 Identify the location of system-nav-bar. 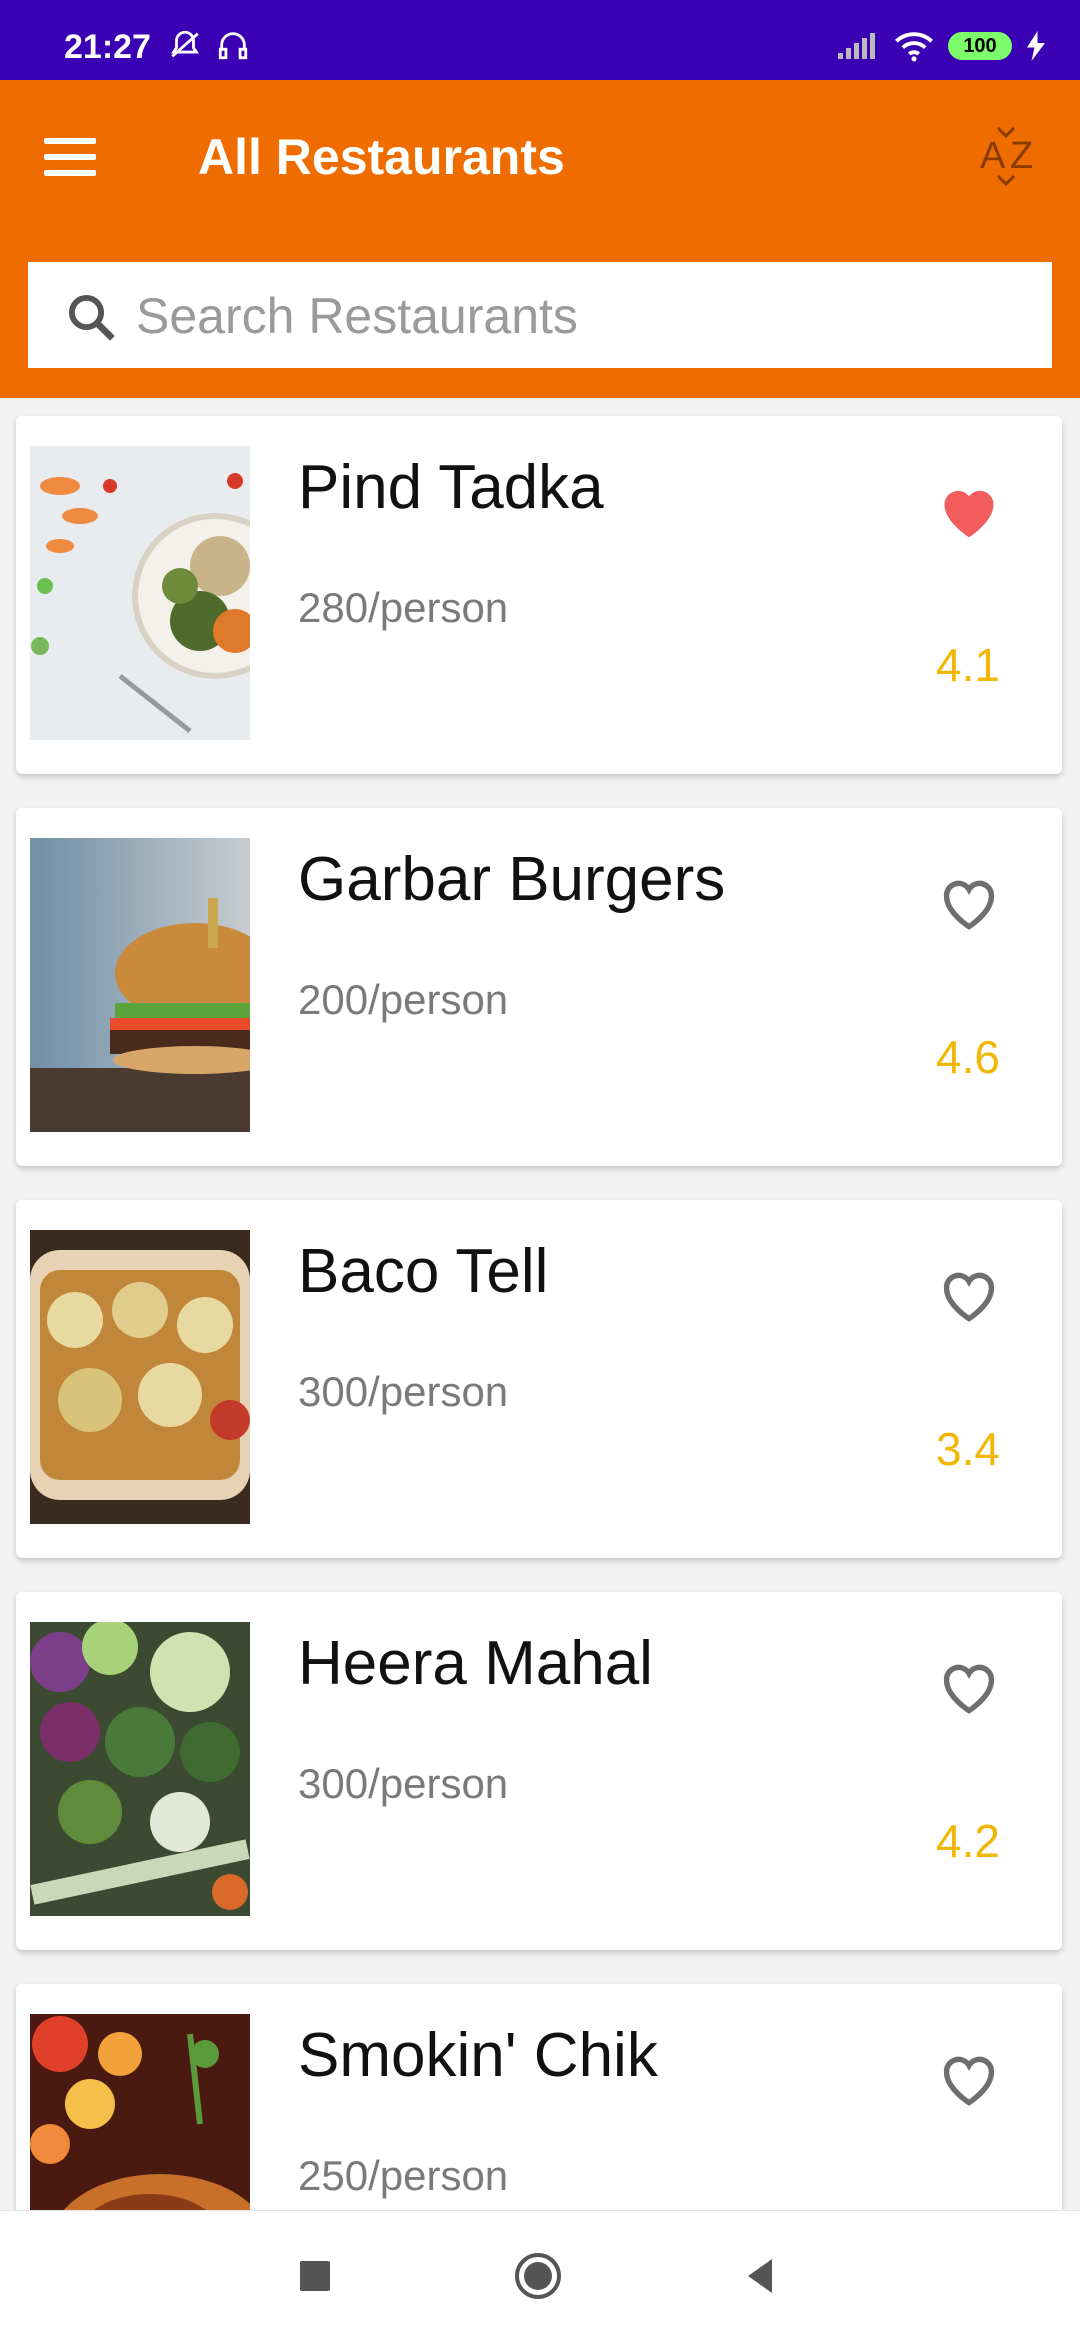
(540, 2275).